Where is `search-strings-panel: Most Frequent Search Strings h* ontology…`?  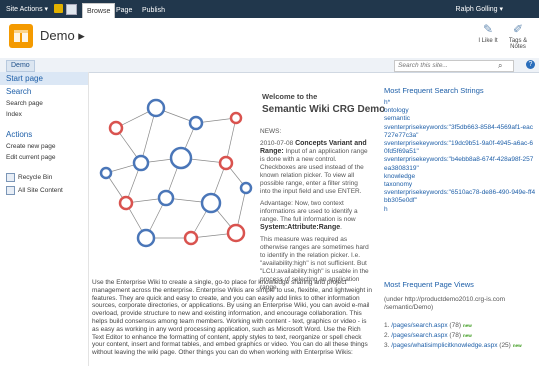
search-strings-panel: Most Frequent Search Strings h* ontology… is located at coordinates (460, 150).